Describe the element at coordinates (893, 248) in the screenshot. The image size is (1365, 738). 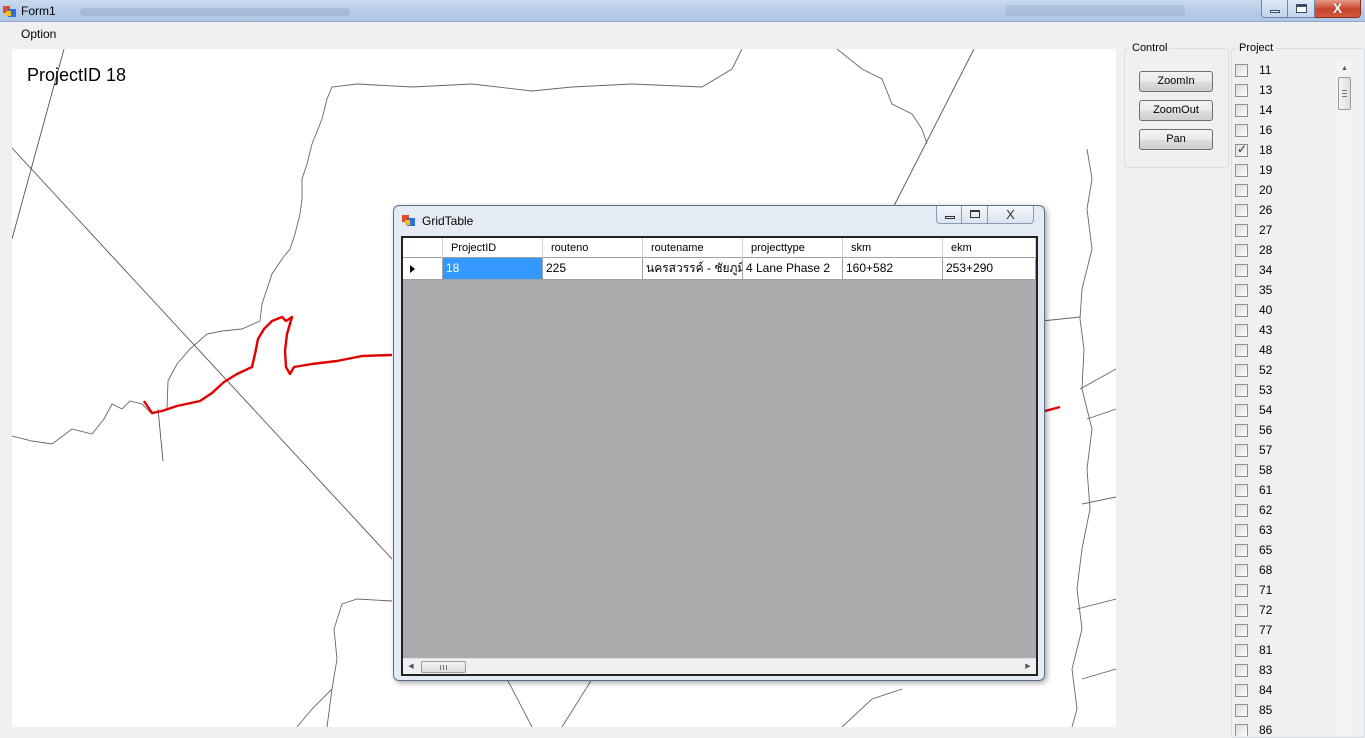
I see `column-header-skm: skm` at that location.